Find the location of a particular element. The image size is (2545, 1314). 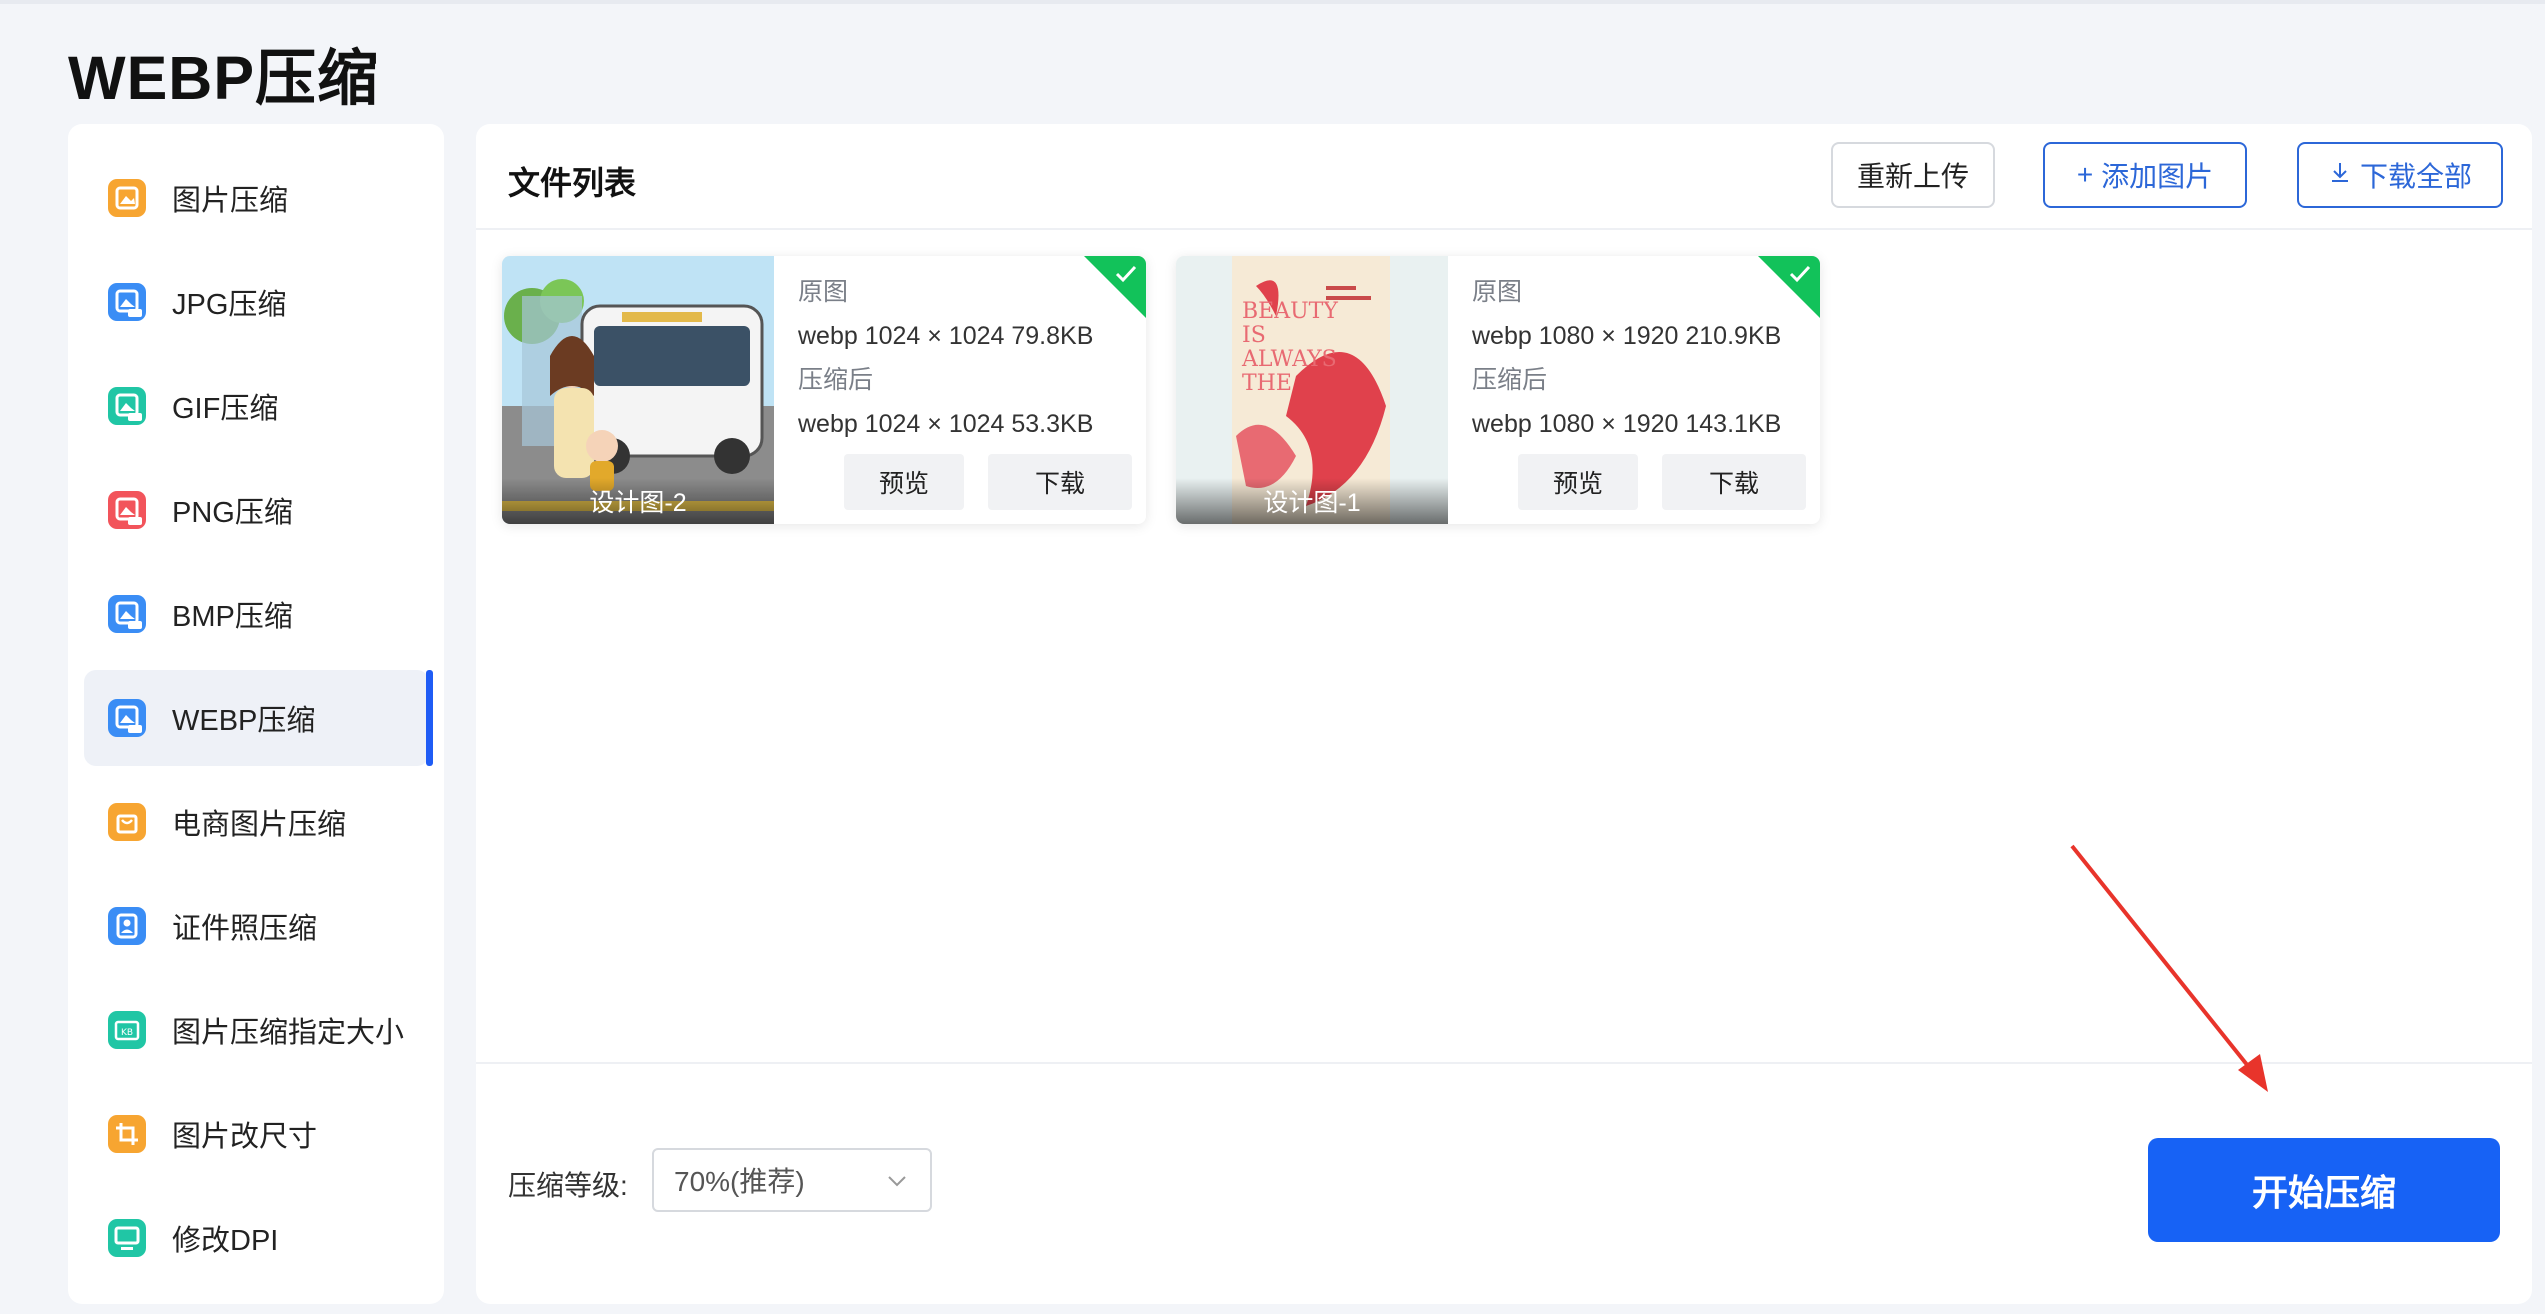

add-image-button: + 添加图片 is located at coordinates (2145, 175).